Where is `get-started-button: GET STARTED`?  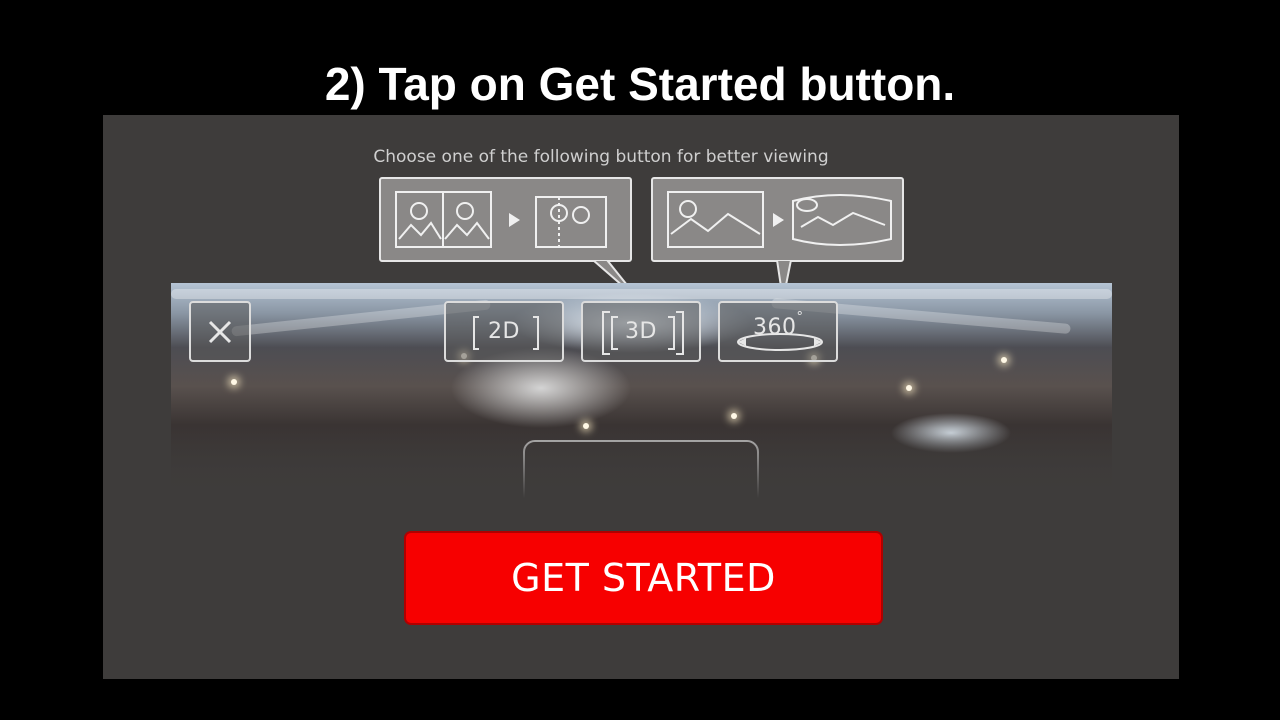
get-started-button: GET STARTED is located at coordinates (643, 578).